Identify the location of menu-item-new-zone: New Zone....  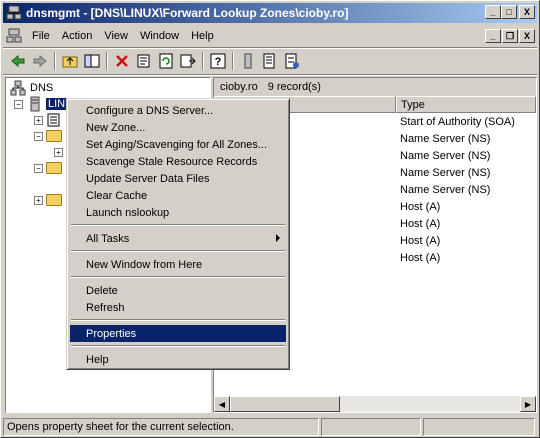
(178, 127).